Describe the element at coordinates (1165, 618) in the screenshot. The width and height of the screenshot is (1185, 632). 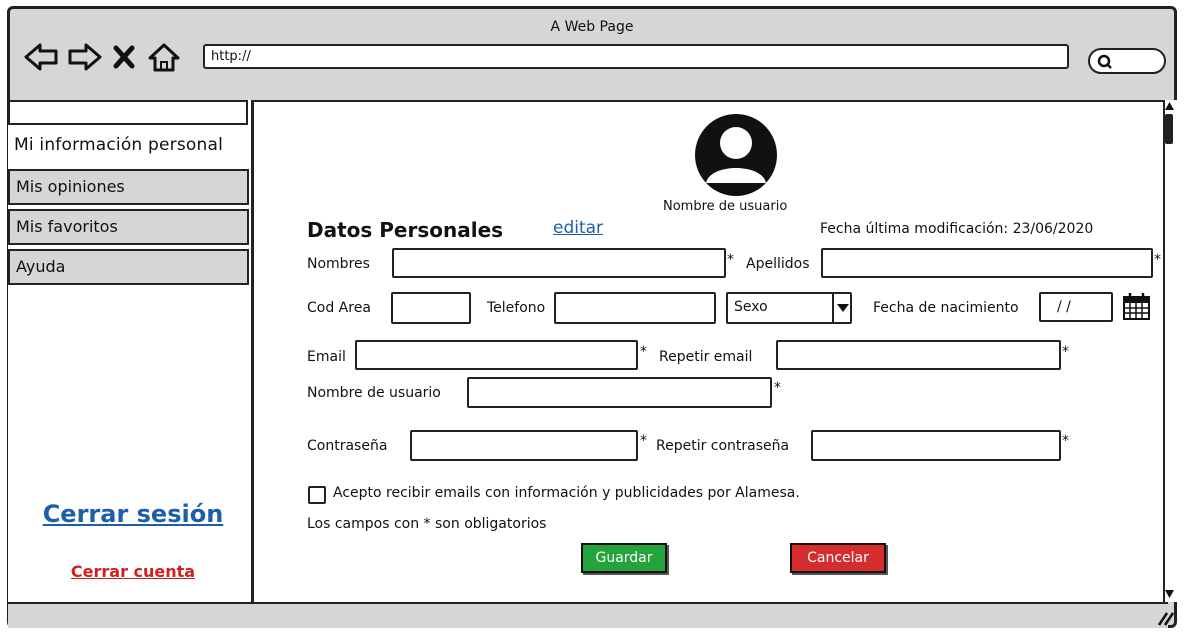
I see `resize-grip-icon` at that location.